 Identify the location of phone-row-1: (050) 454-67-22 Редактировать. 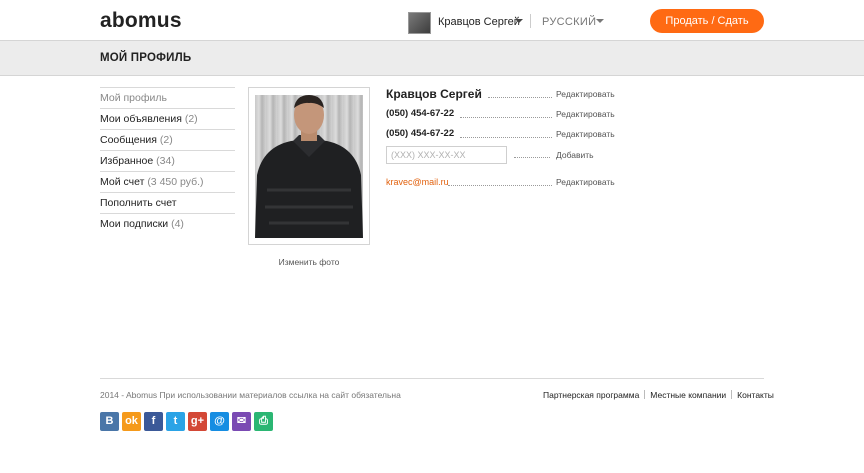
(501, 114).